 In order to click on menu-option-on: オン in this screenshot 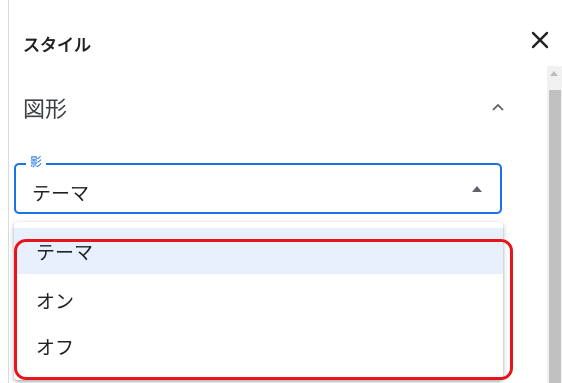, I will do `click(258, 300)`.